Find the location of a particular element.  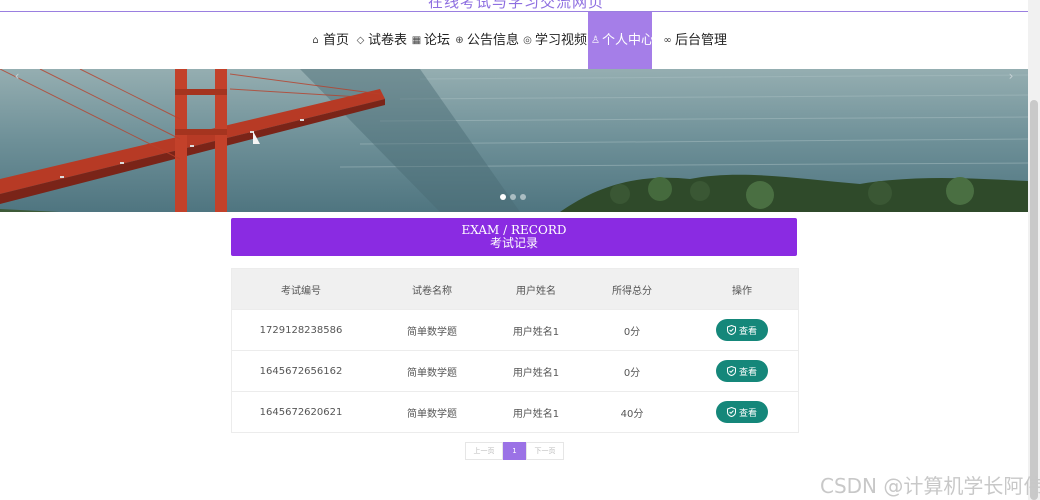

section-title-cn: 考试记录 is located at coordinates (513, 243).